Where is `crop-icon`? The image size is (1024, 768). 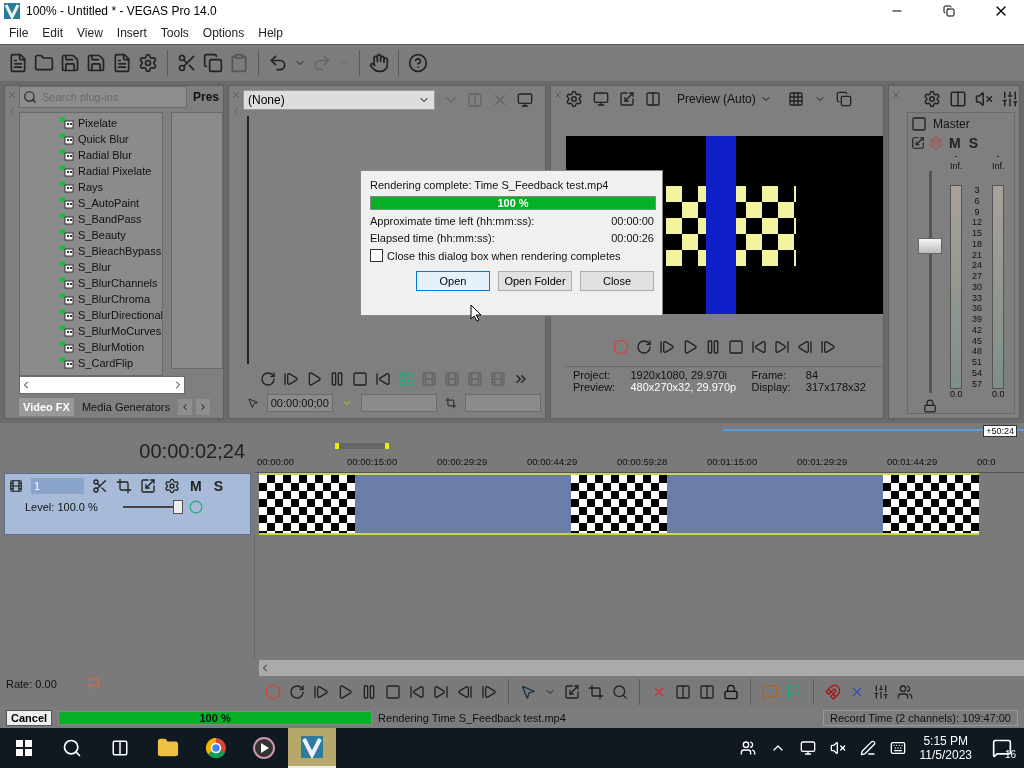
crop-icon is located at coordinates (124, 486).